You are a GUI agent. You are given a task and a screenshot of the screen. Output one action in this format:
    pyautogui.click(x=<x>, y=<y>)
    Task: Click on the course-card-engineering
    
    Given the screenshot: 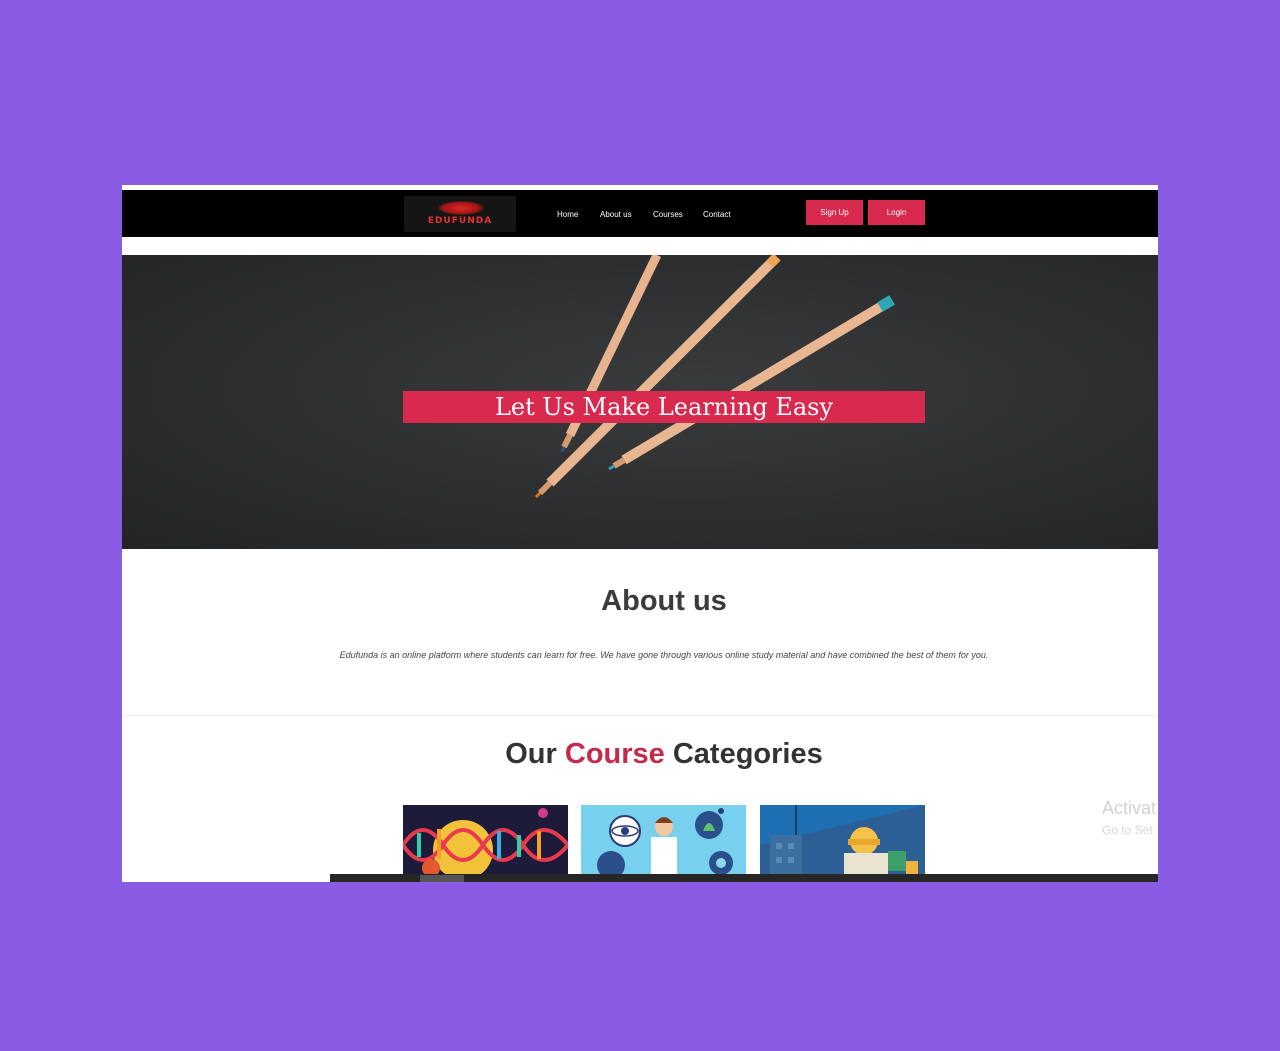 What is the action you would take?
    pyautogui.click(x=842, y=841)
    